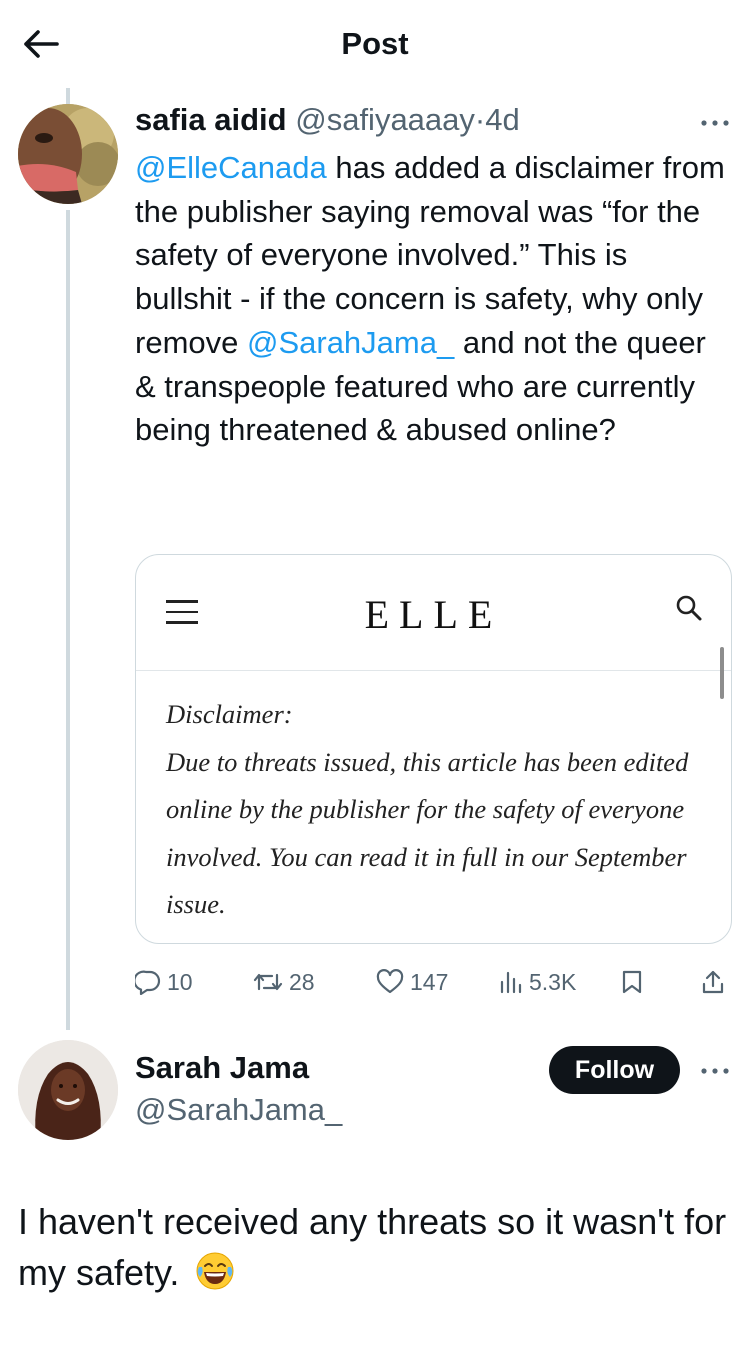 This screenshot has width=750, height=1350. What do you see at coordinates (689, 608) in the screenshot?
I see `search-icon` at bounding box center [689, 608].